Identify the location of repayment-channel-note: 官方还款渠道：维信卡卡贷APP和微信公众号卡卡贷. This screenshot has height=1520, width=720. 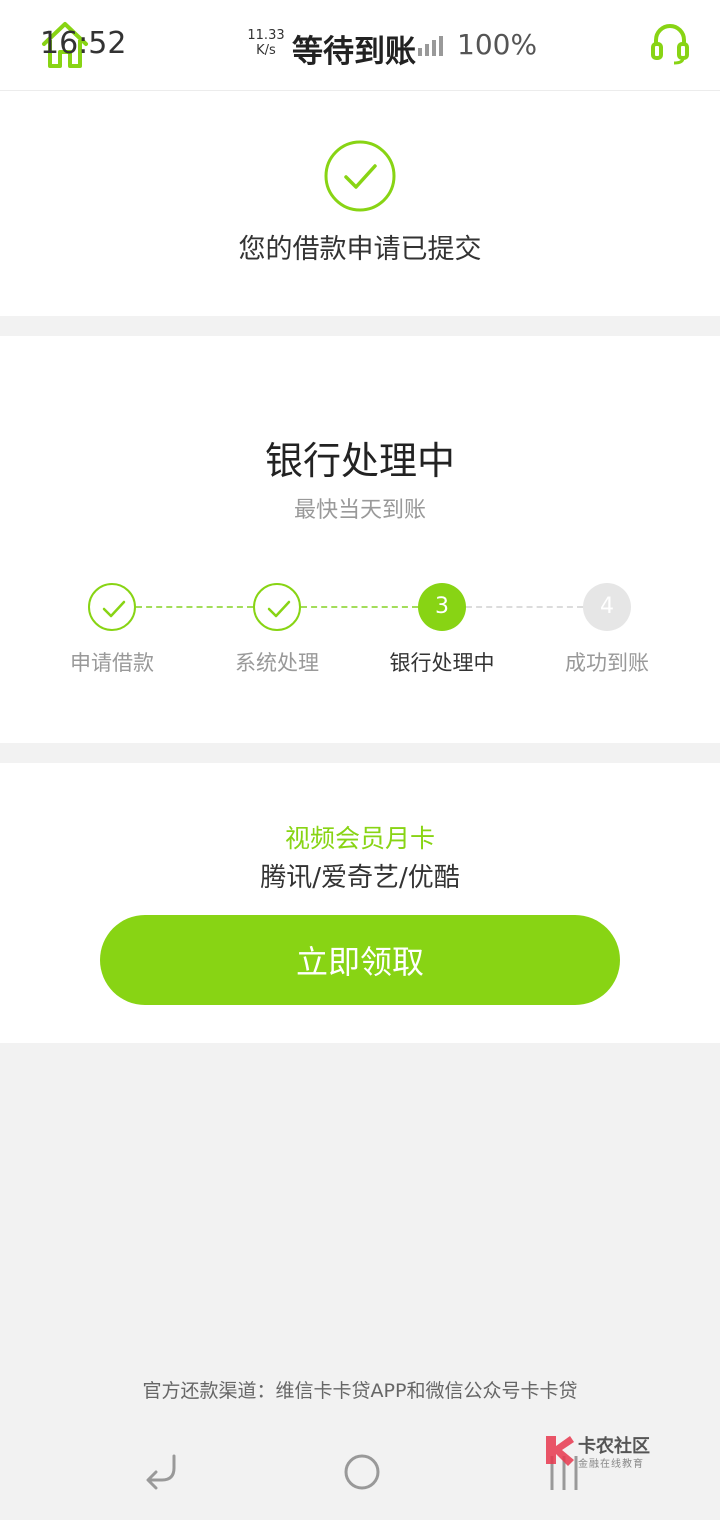
(360, 1391).